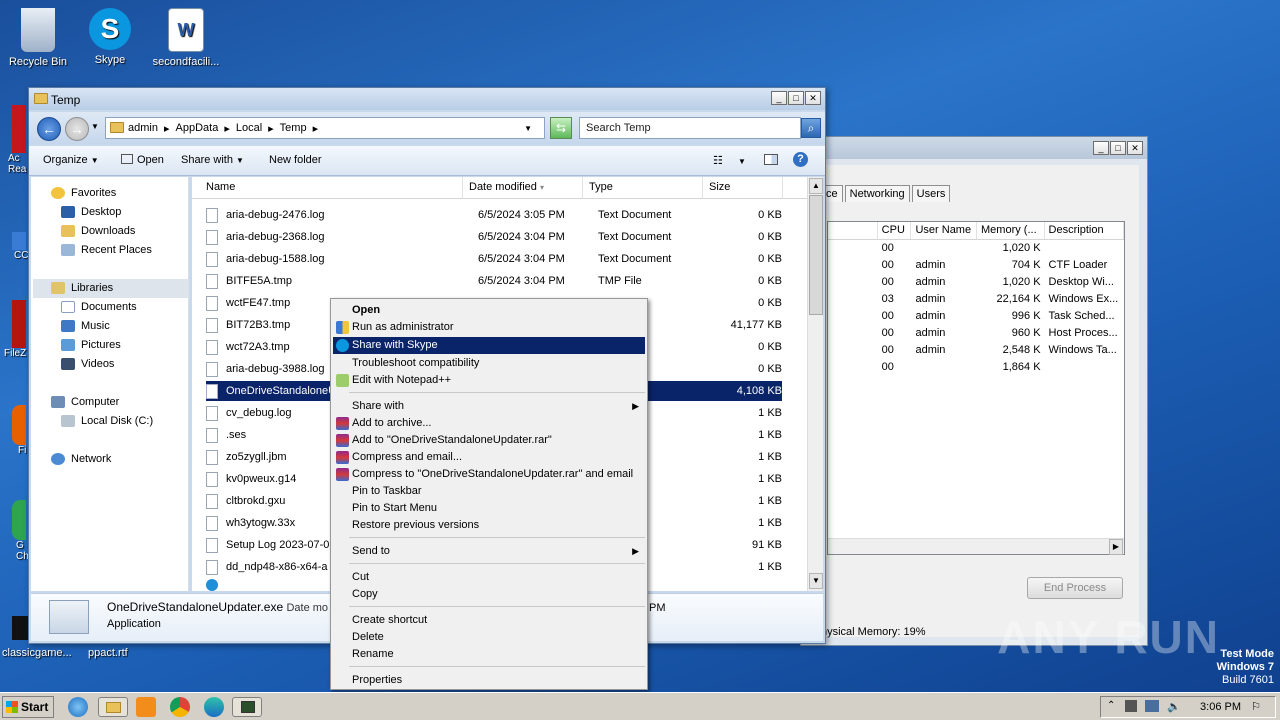 The image size is (1280, 720). What do you see at coordinates (1174, 706) in the screenshot?
I see `tray-volume-icon: 🔈` at bounding box center [1174, 706].